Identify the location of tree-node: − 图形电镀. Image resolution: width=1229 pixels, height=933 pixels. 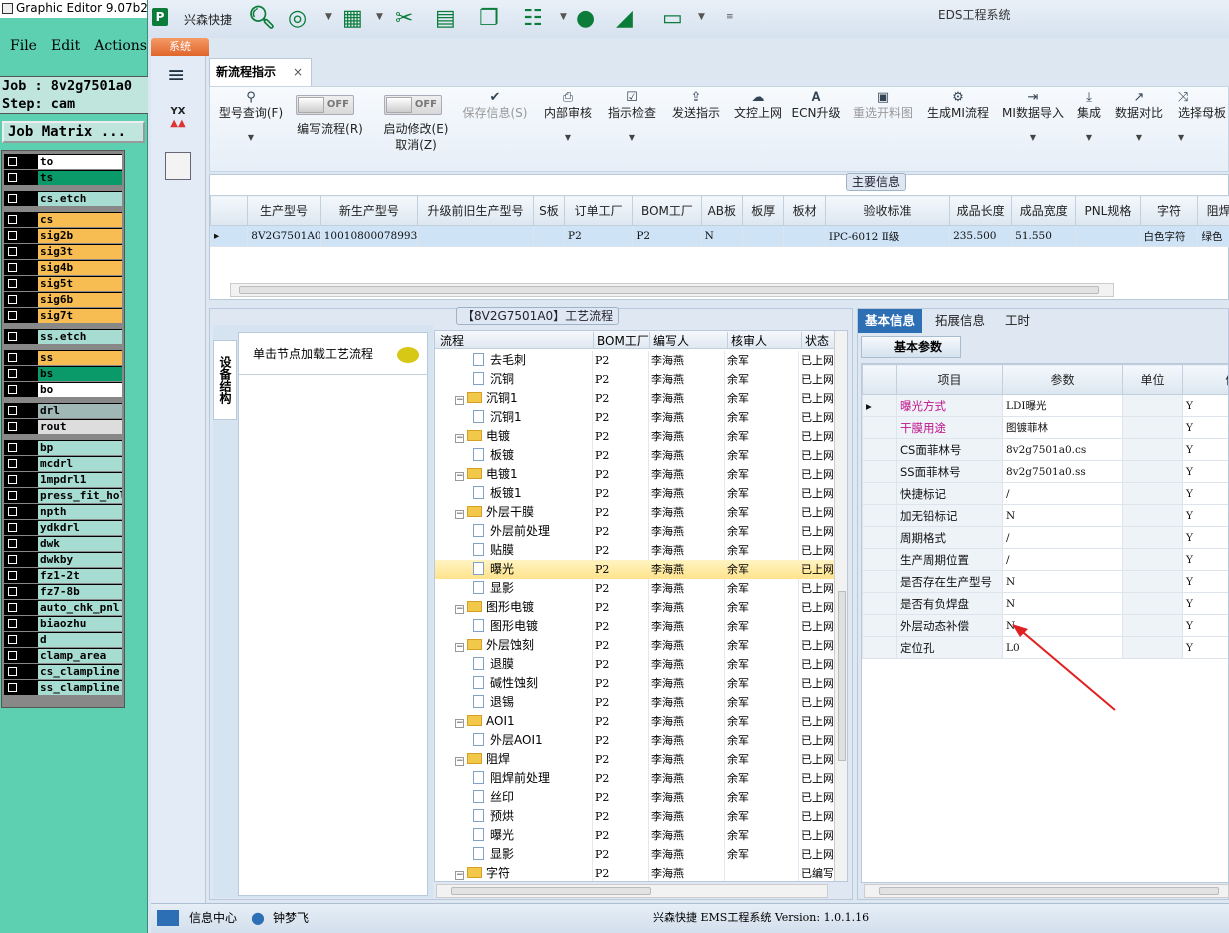
(494, 607).